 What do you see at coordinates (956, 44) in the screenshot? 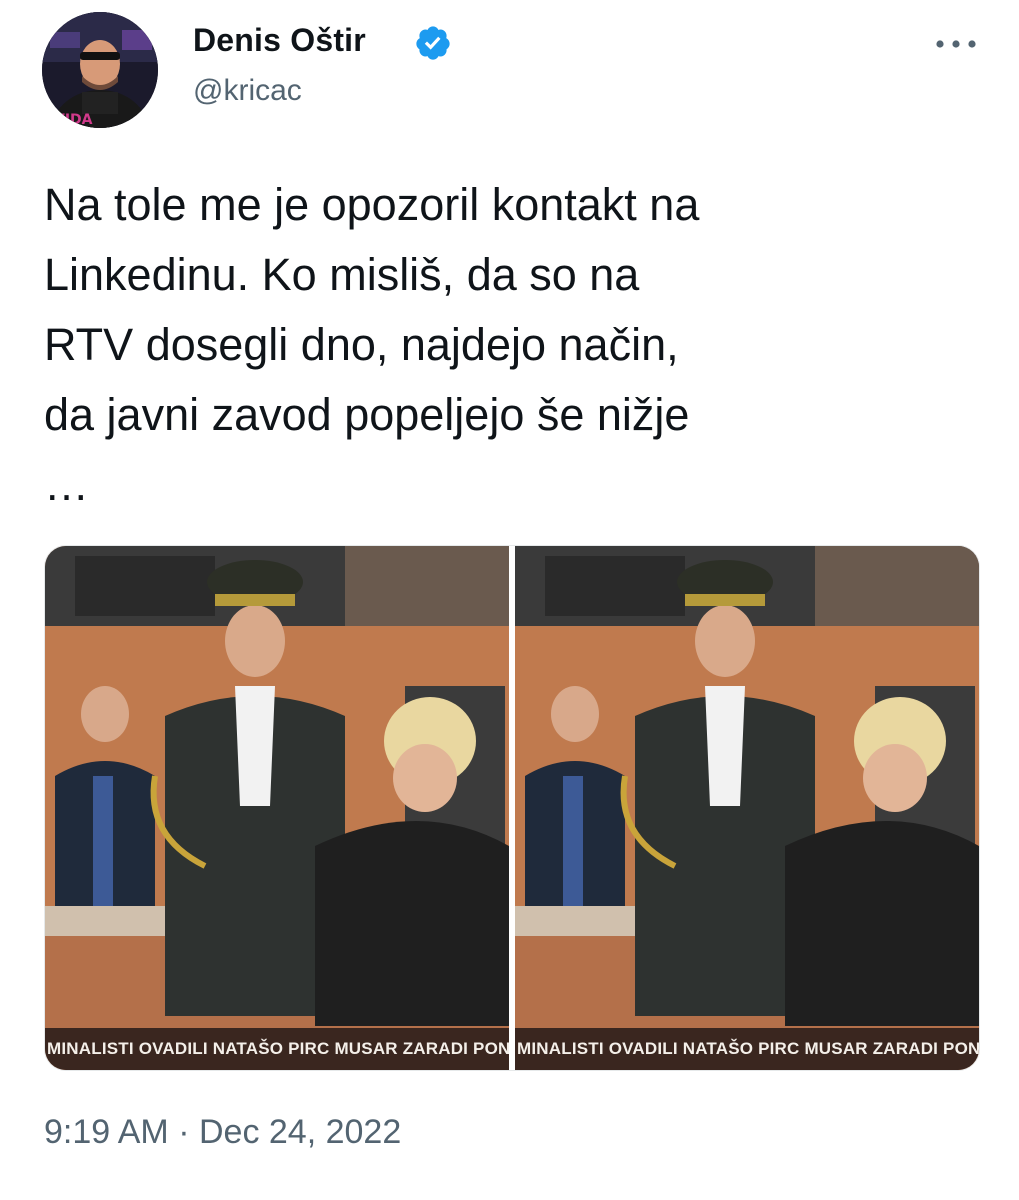
I see `more-options-icon` at bounding box center [956, 44].